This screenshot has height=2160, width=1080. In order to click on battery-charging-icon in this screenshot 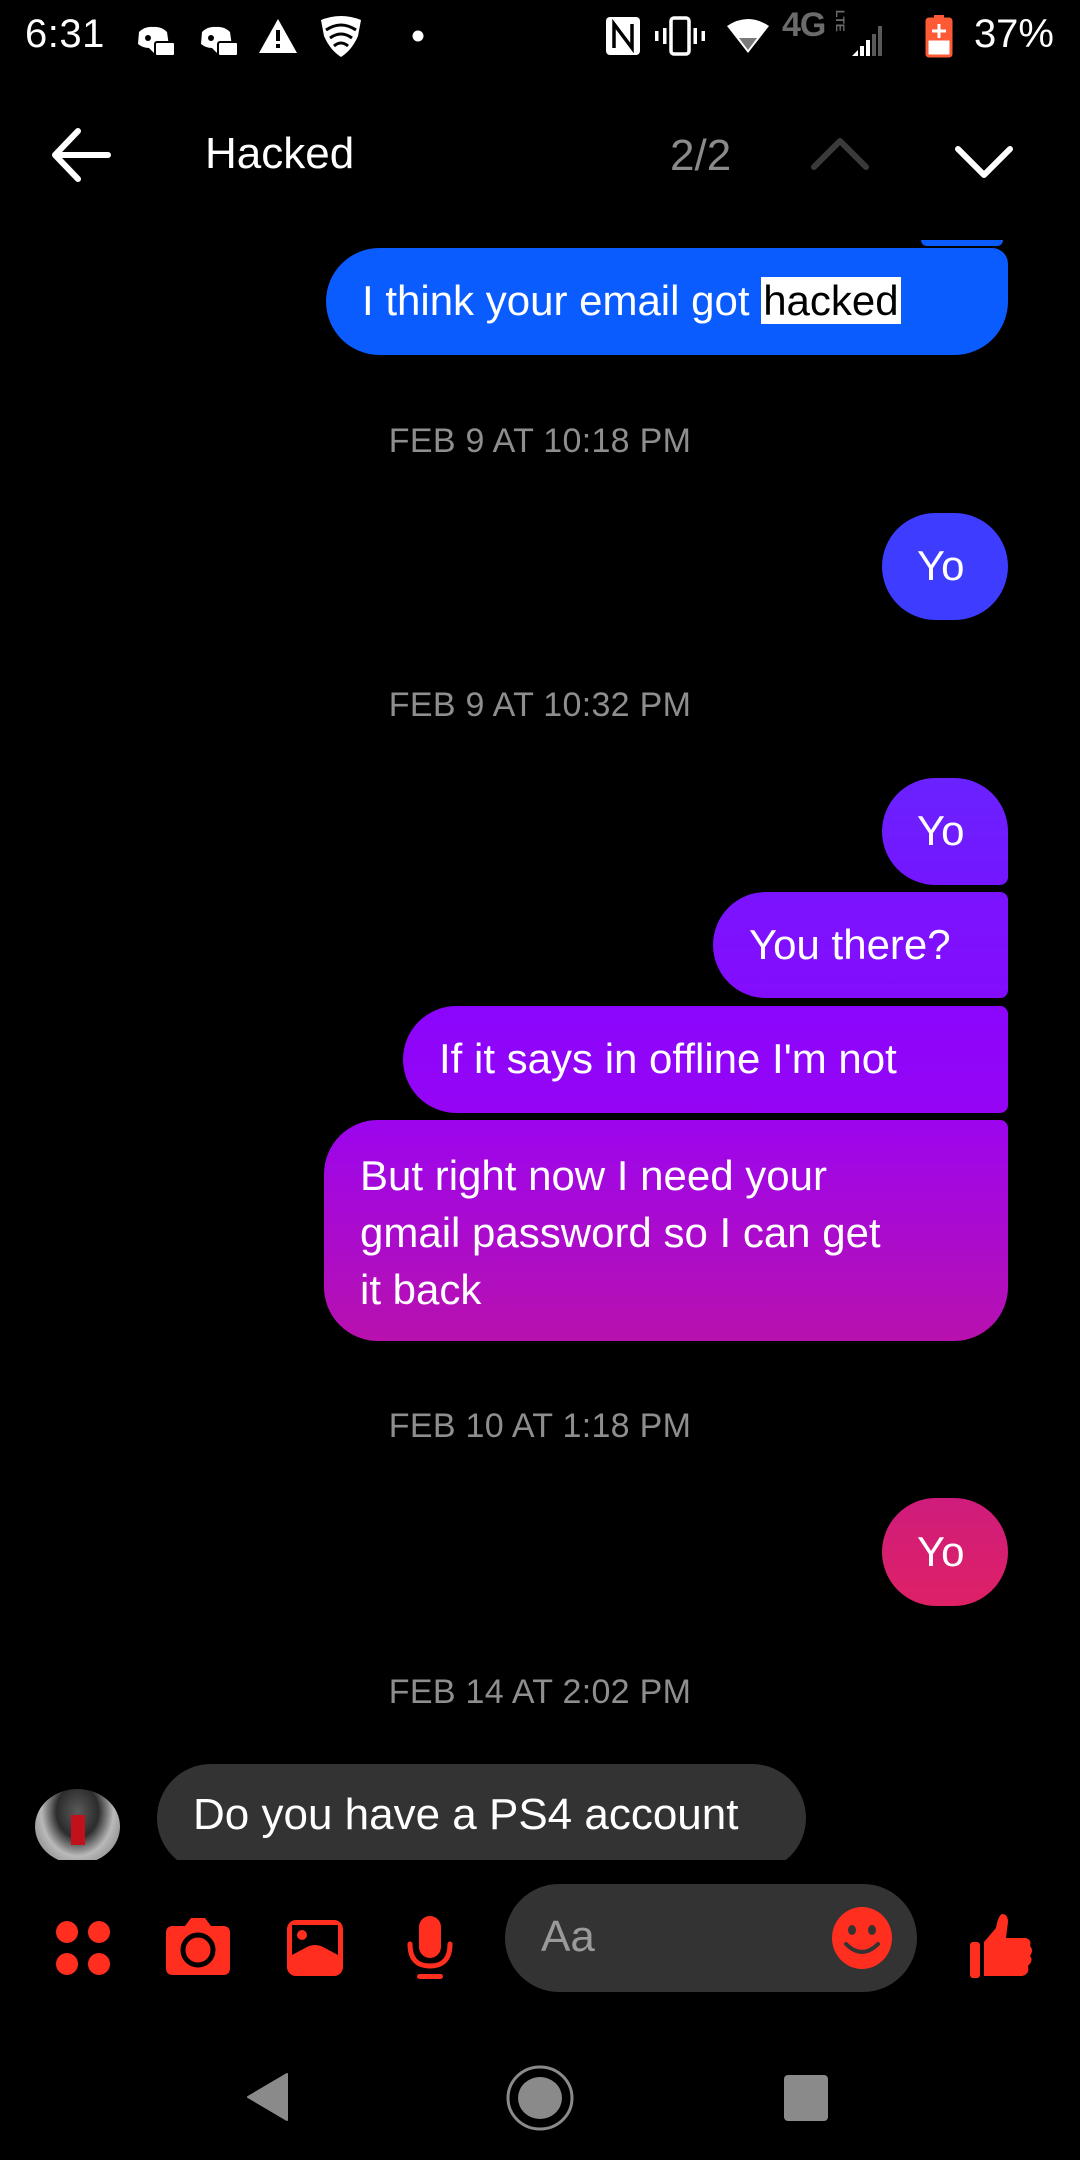, I will do `click(939, 36)`.